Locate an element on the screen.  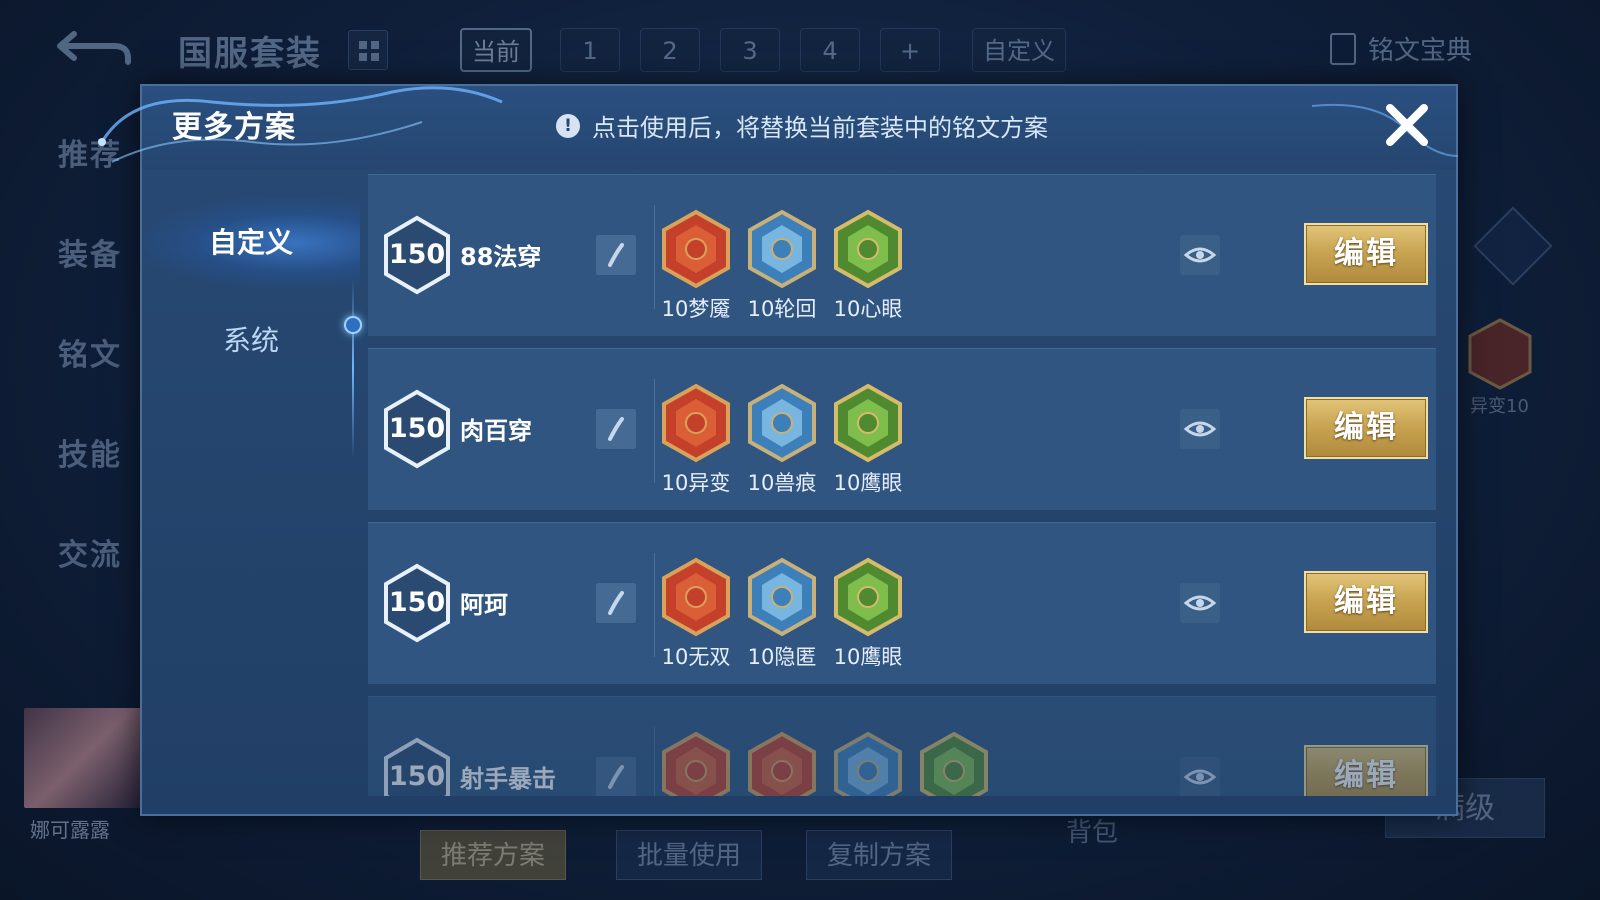
book-icon is located at coordinates (1343, 48).